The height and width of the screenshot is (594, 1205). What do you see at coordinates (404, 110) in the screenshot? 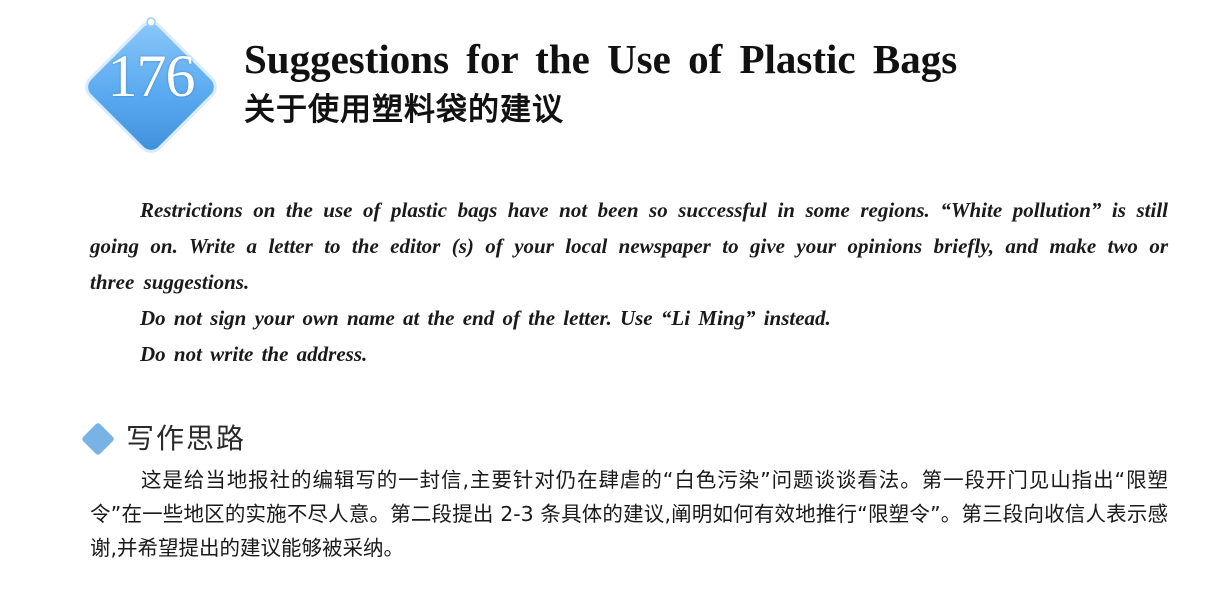
I see `page-subtitle: 关于使用塑料袋的建议` at bounding box center [404, 110].